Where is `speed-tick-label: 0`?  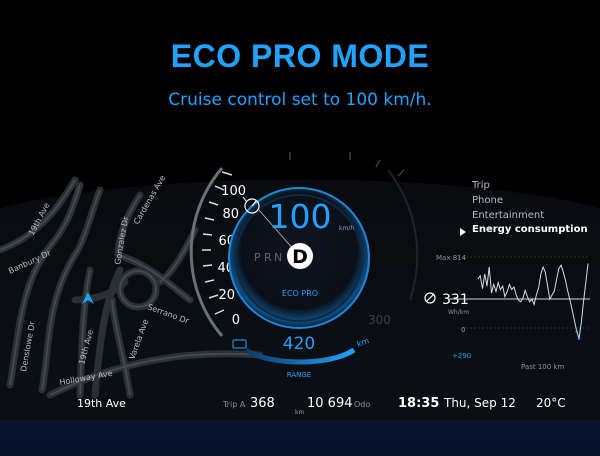 speed-tick-label: 0 is located at coordinates (236, 320).